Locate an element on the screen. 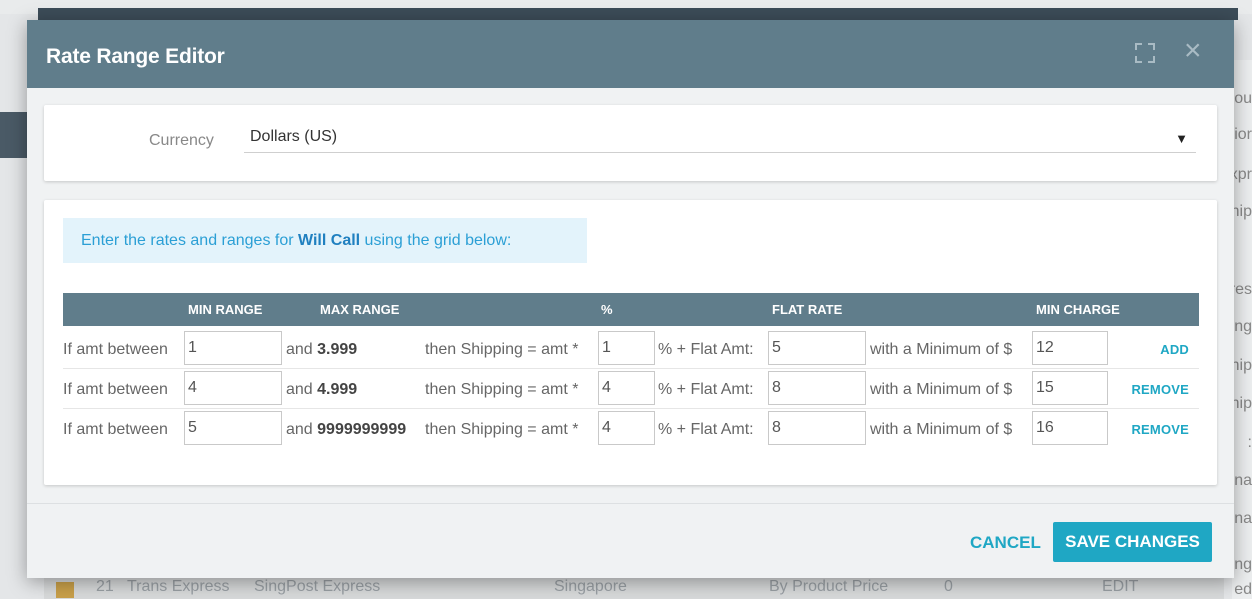 The height and width of the screenshot is (599, 1252). currency-label: Currency is located at coordinates (181, 140).